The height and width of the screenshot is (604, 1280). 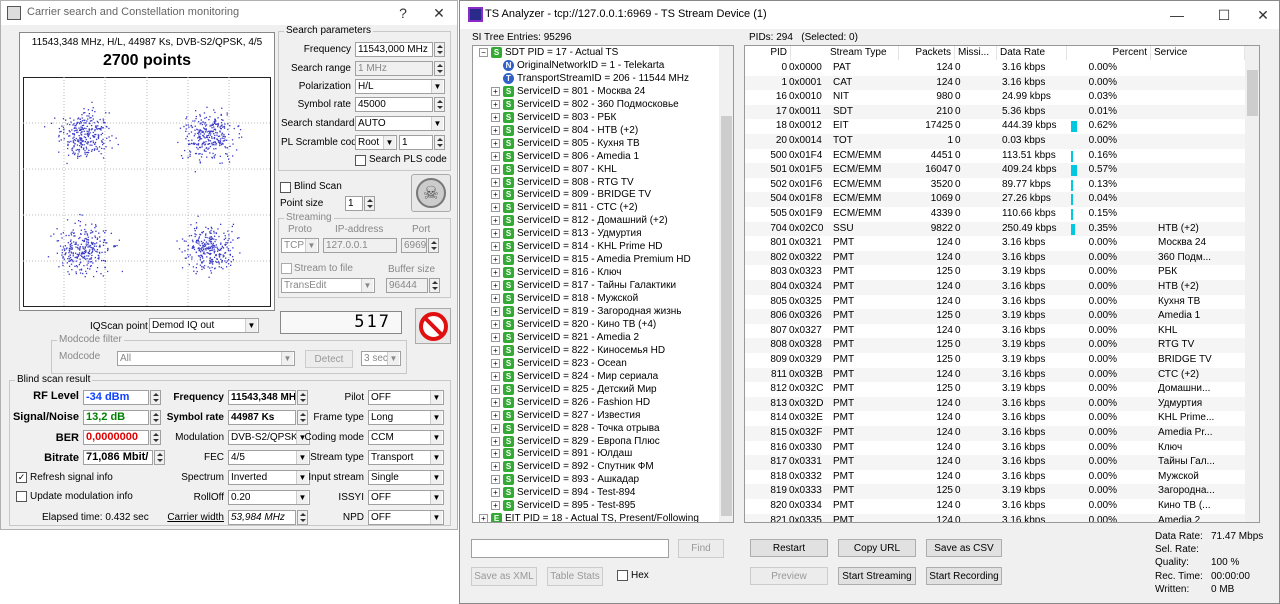 What do you see at coordinates (1224, 15) in the screenshot?
I see `maximize-button: ☐` at bounding box center [1224, 15].